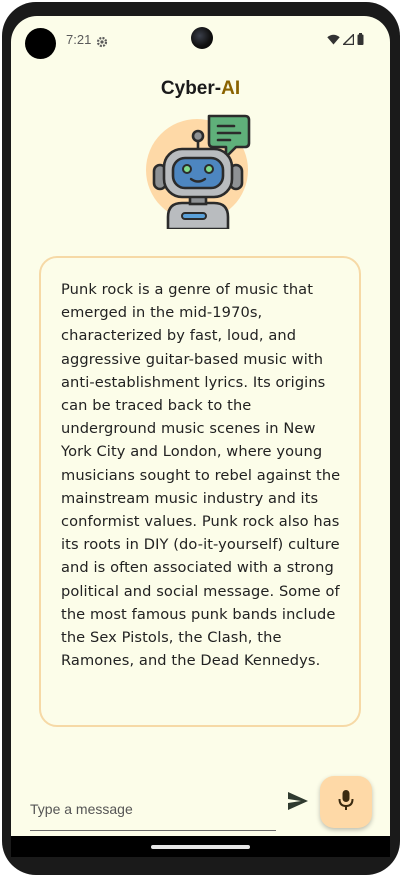 This screenshot has width=406, height=877. I want to click on app-title: Cyber-AI, so click(200, 89).